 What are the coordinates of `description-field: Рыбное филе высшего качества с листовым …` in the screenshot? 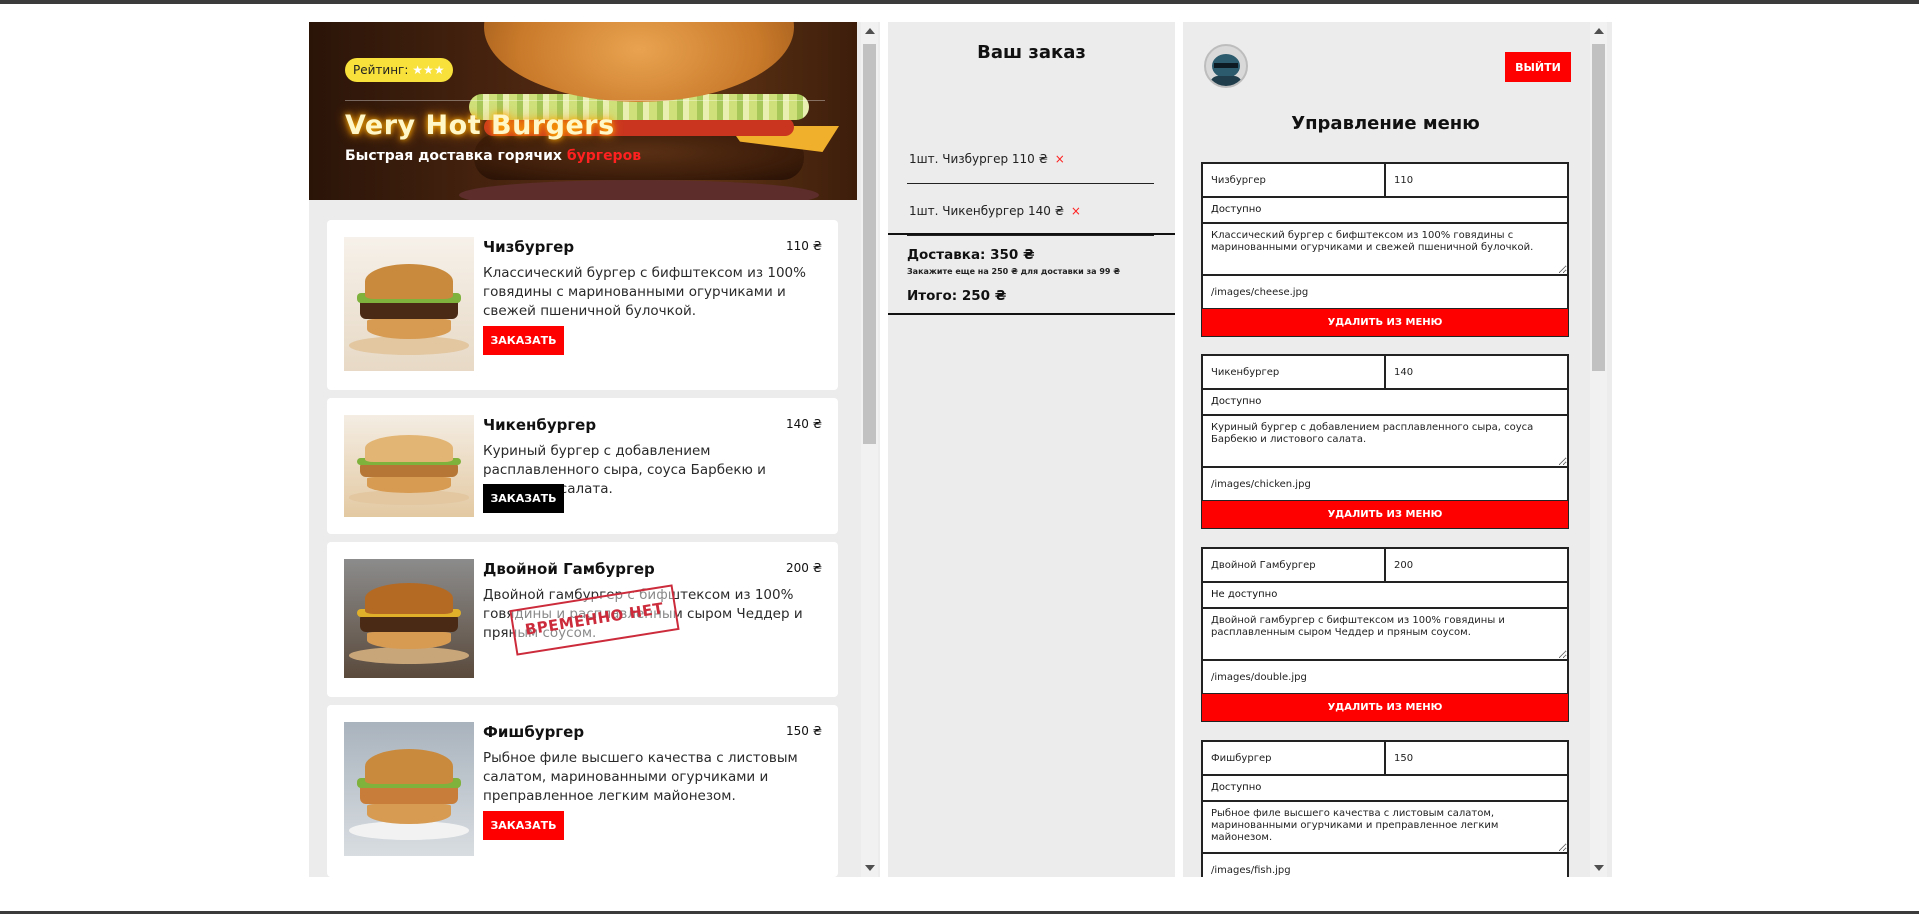 It's located at (1385, 827).